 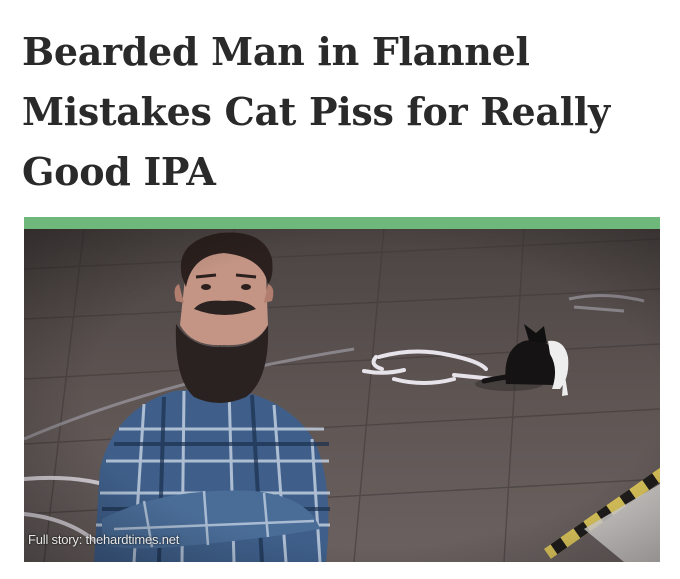 What do you see at coordinates (119, 171) in the screenshot?
I see `headline-line-3: Good IPA` at bounding box center [119, 171].